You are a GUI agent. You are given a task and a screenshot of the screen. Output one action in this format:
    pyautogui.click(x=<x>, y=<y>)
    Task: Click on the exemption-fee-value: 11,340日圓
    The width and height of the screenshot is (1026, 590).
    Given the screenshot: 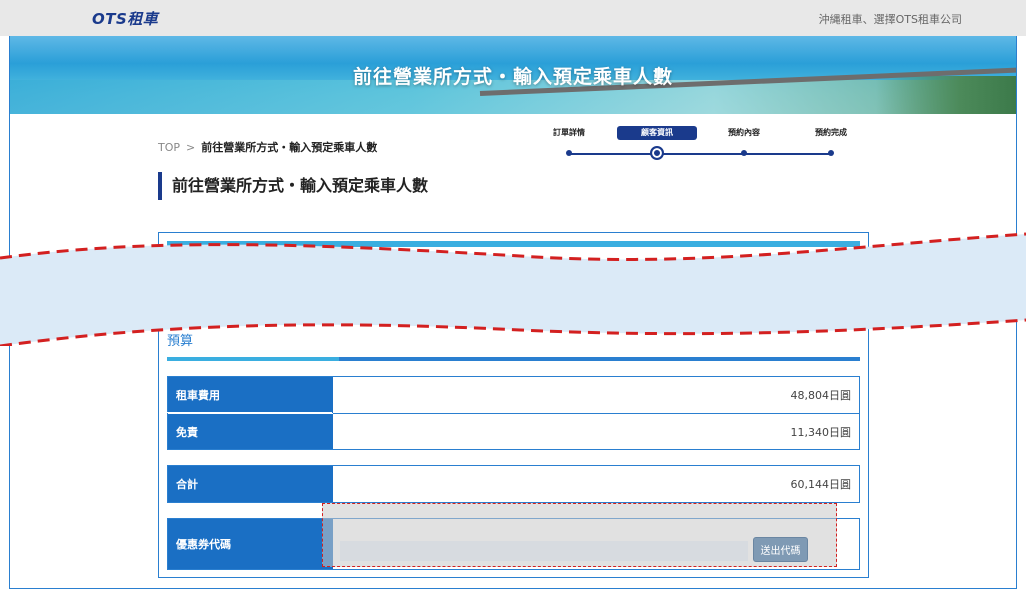 What is the action you would take?
    pyautogui.click(x=821, y=432)
    